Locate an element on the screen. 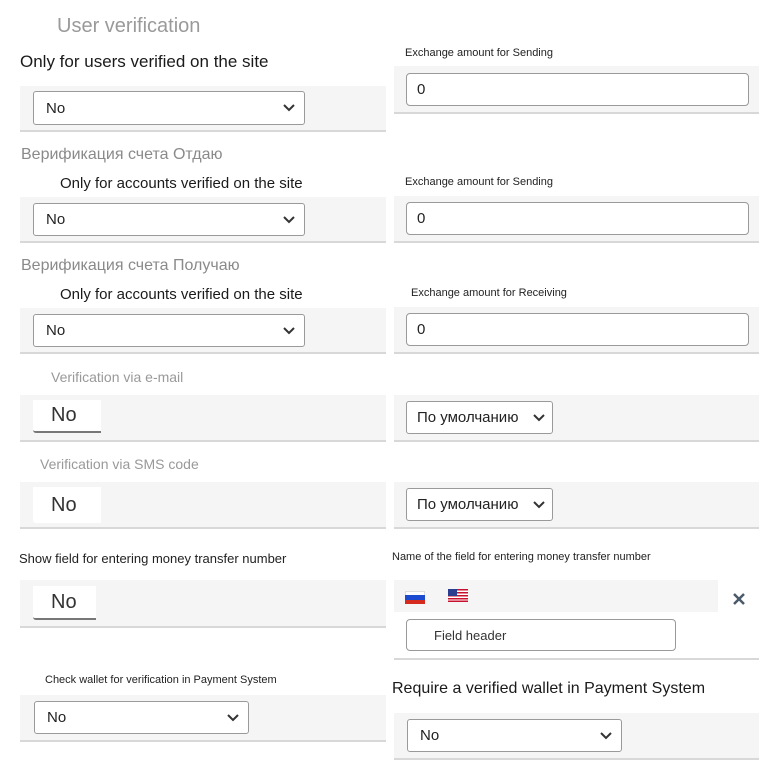 The width and height of the screenshot is (769, 766). flag-us-icon is located at coordinates (458, 595).